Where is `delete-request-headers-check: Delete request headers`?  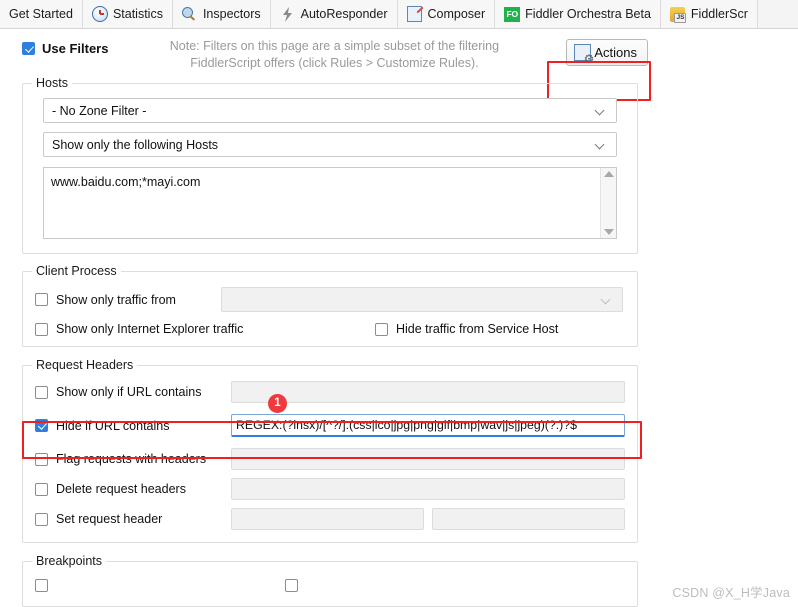 delete-request-headers-check: Delete request headers is located at coordinates (133, 489).